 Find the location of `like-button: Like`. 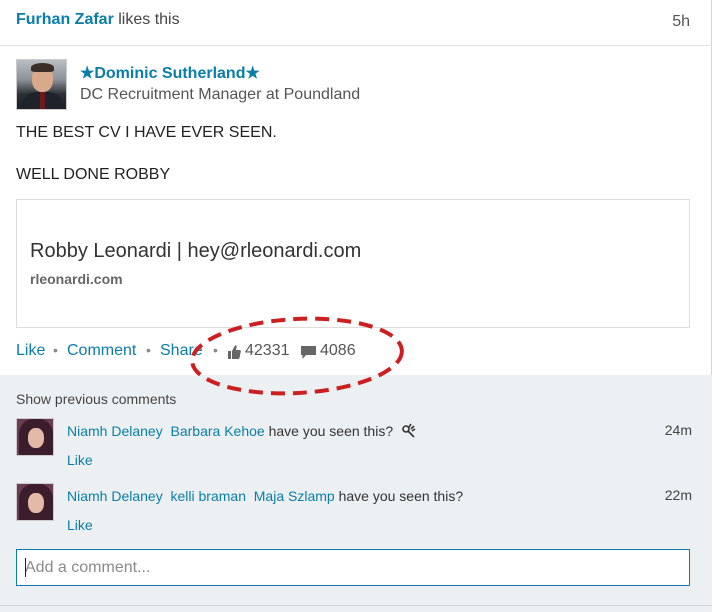

like-button: Like is located at coordinates (30, 351).